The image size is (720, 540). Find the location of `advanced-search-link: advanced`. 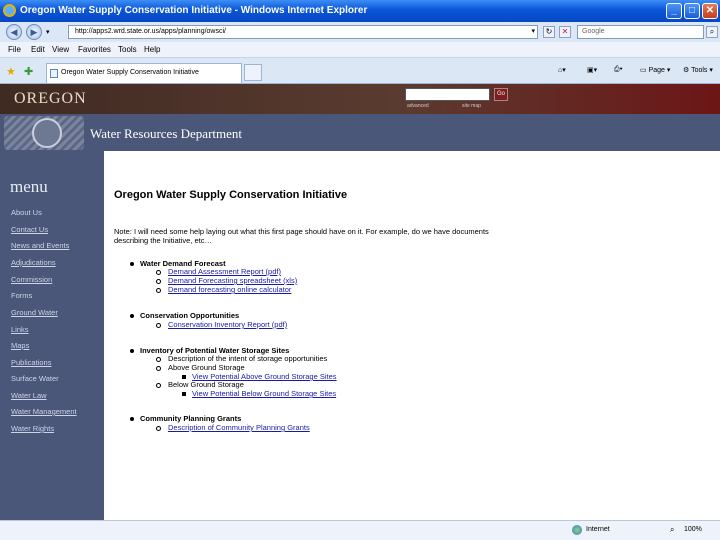

advanced-search-link: advanced is located at coordinates (418, 106).